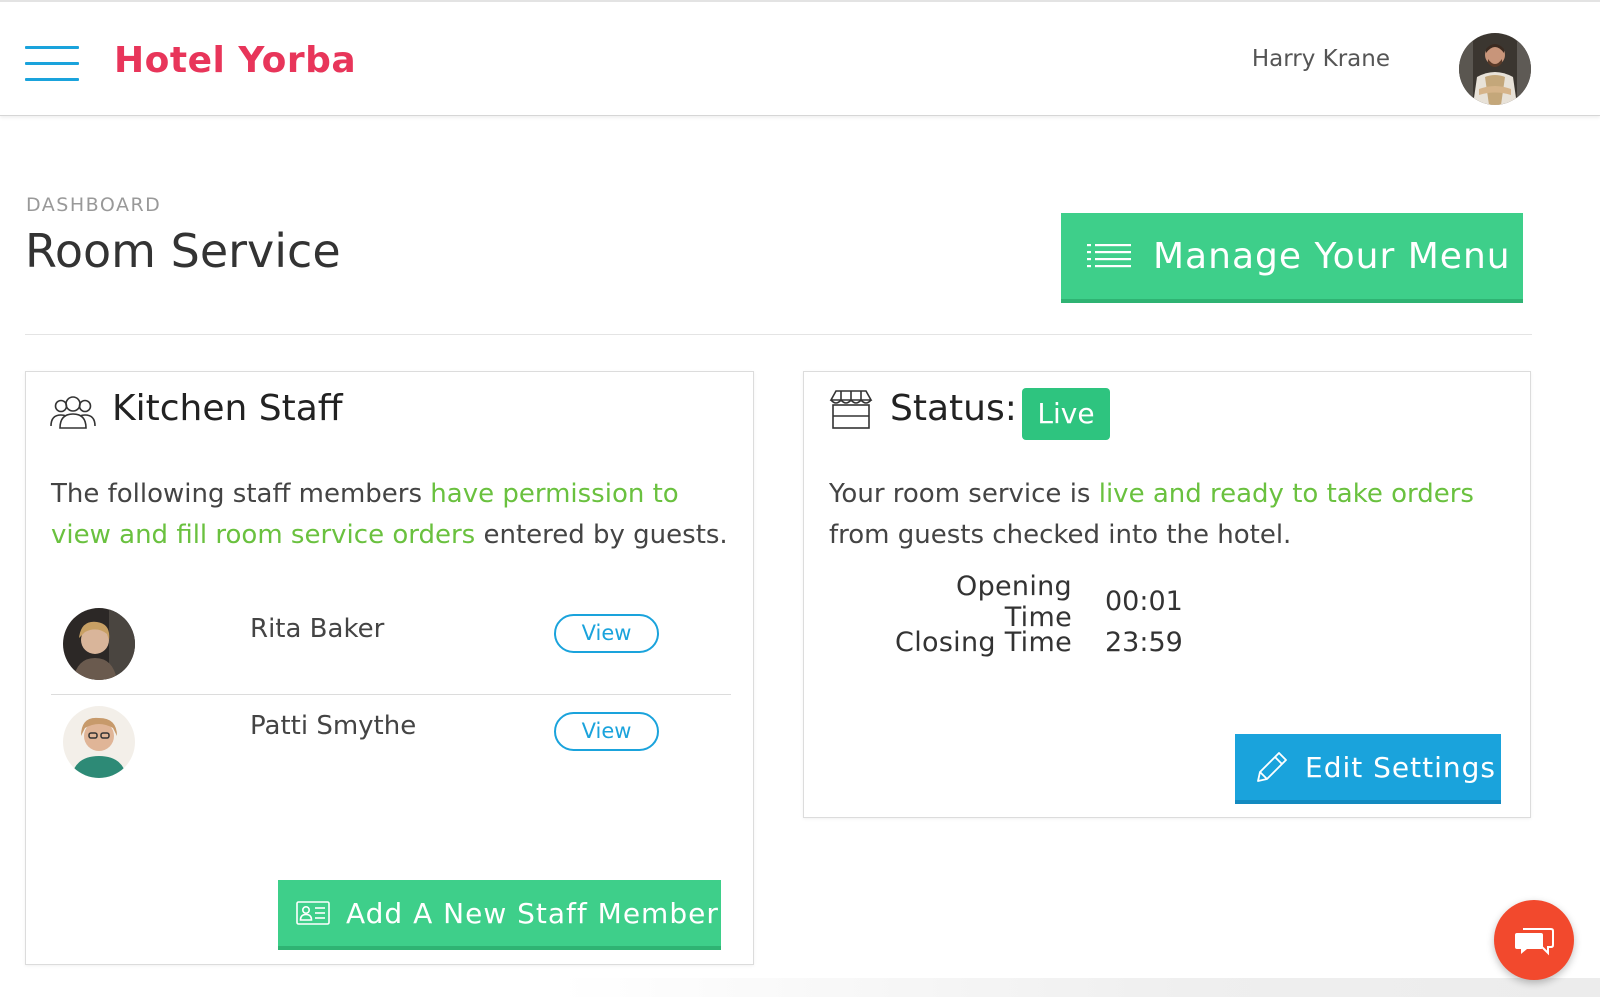 The height and width of the screenshot is (997, 1600). Describe the element at coordinates (1014, 601) in the screenshot. I see `opening-time-label: Opening Time` at that location.